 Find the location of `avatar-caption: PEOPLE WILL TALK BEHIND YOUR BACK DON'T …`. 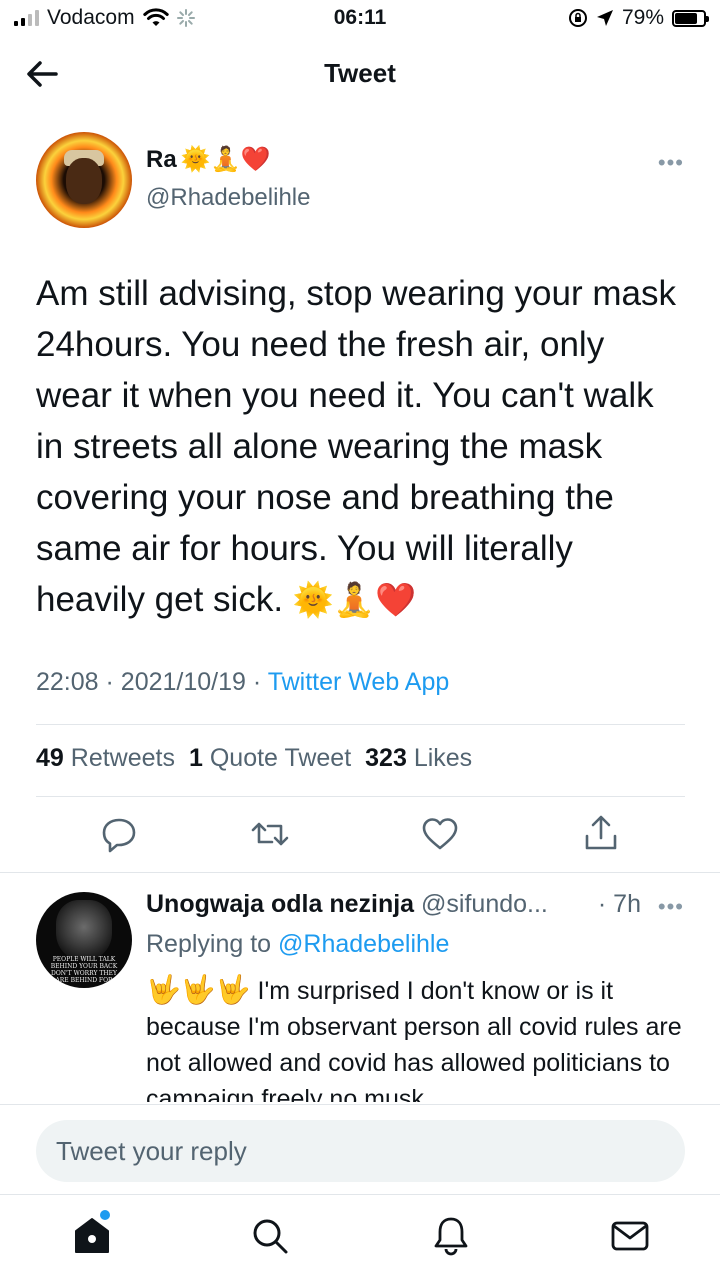

avatar-caption: PEOPLE WILL TALK BEHIND YOUR BACK DON'T … is located at coordinates (84, 970).